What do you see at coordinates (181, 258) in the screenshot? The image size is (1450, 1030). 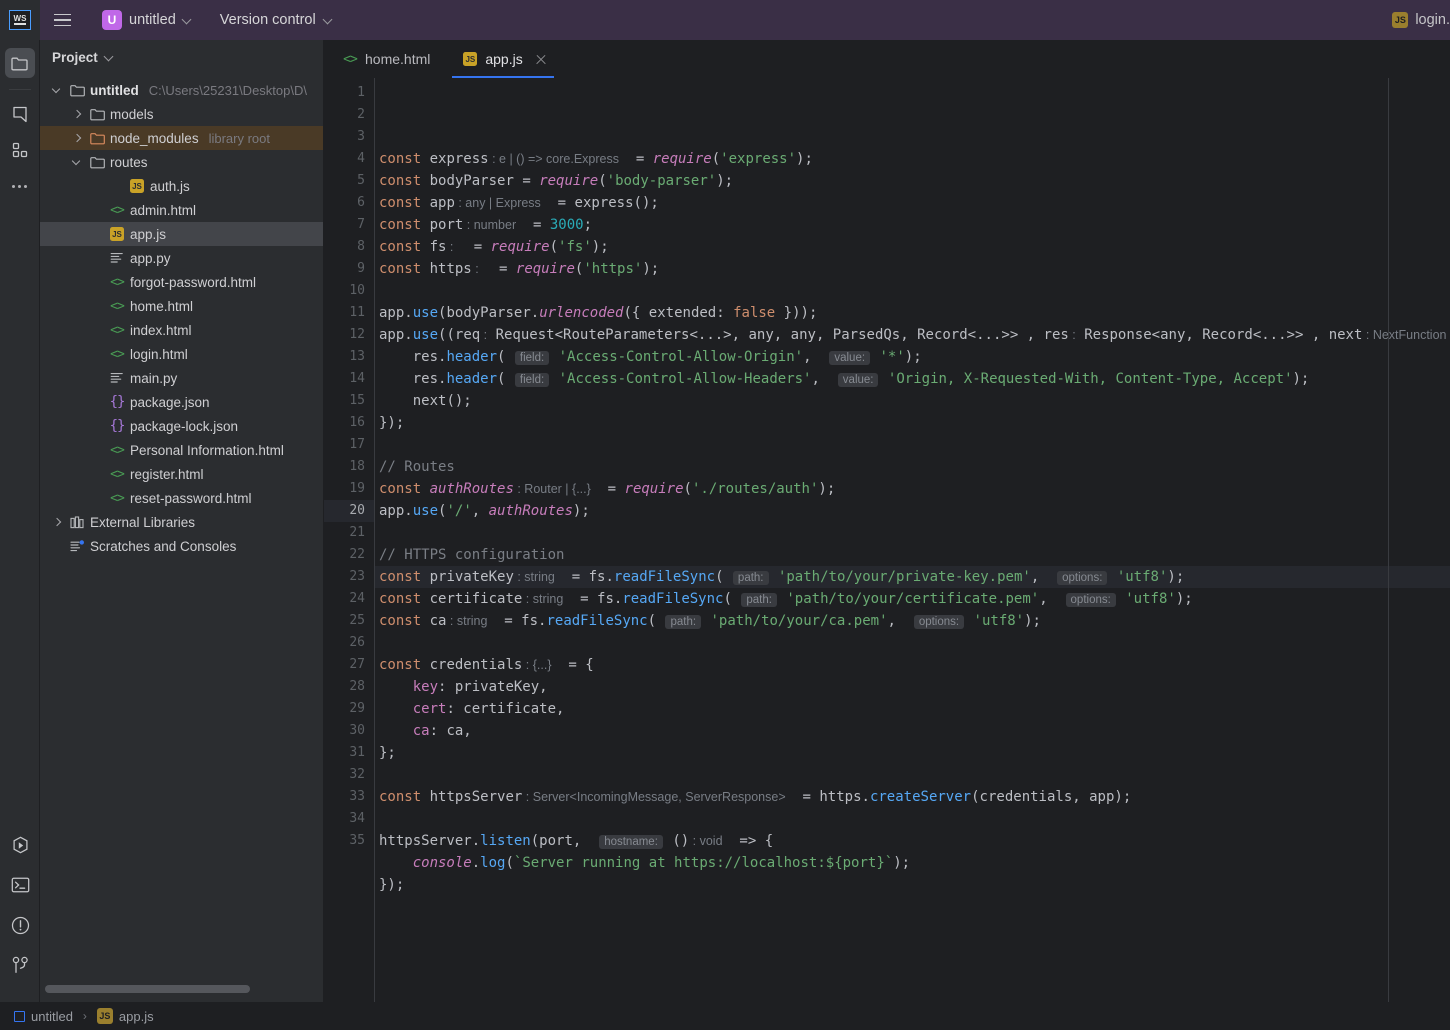 I see `tree-item-app-py: app.py` at bounding box center [181, 258].